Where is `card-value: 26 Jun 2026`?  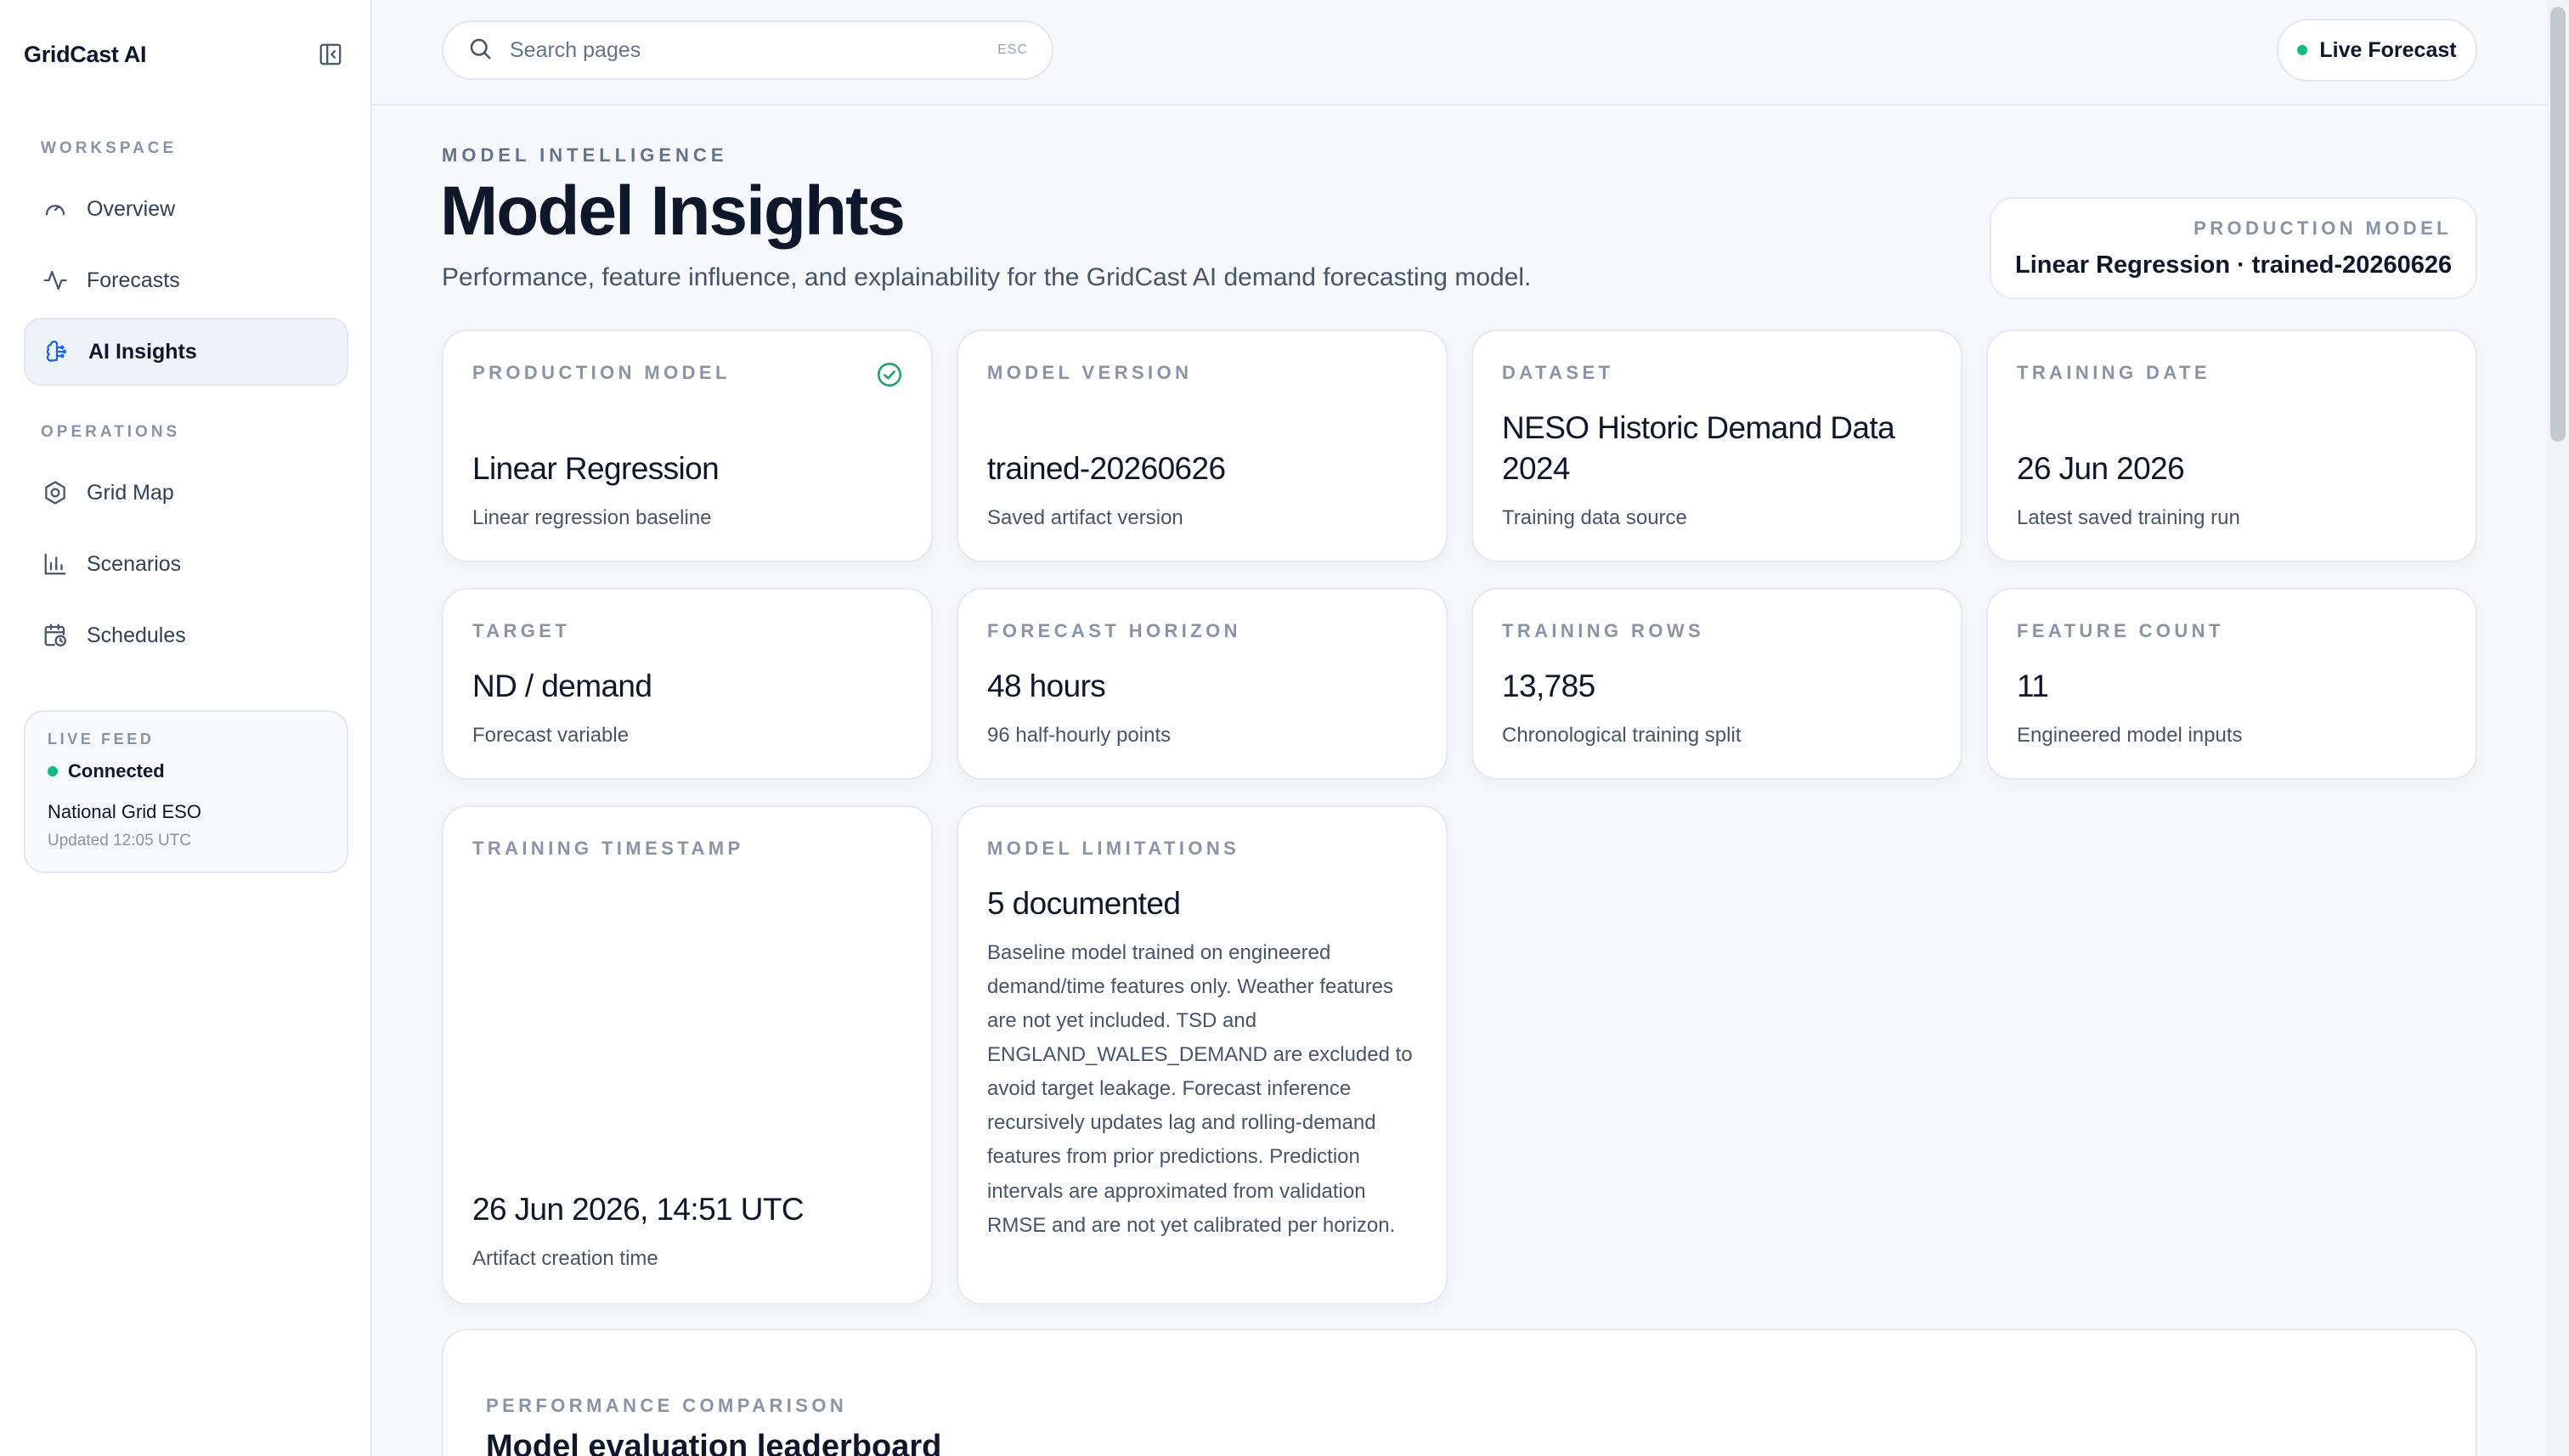
card-value: 26 Jun 2026 is located at coordinates (2101, 468).